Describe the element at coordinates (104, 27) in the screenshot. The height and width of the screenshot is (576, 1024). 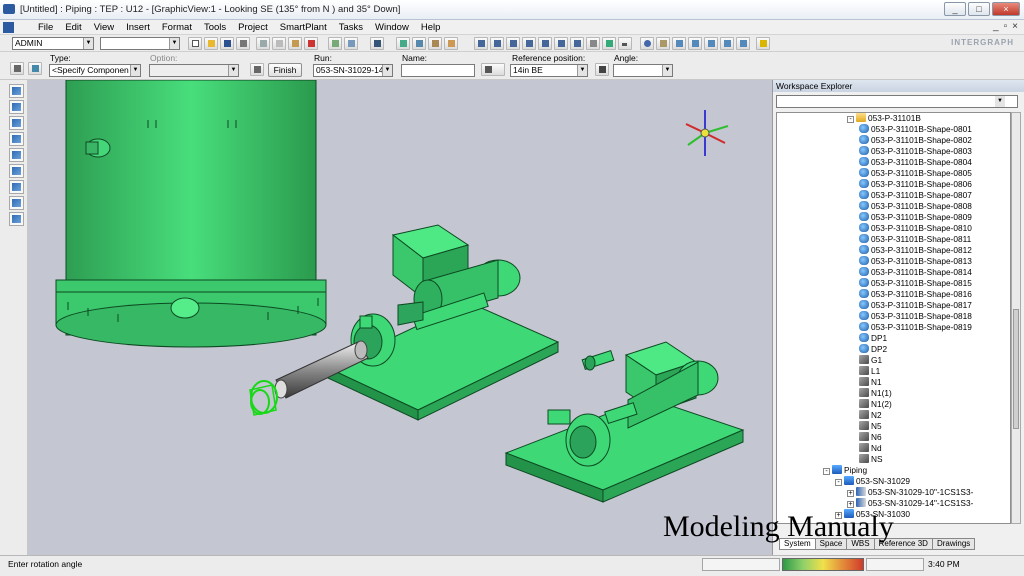
I see `menu-view: View` at that location.